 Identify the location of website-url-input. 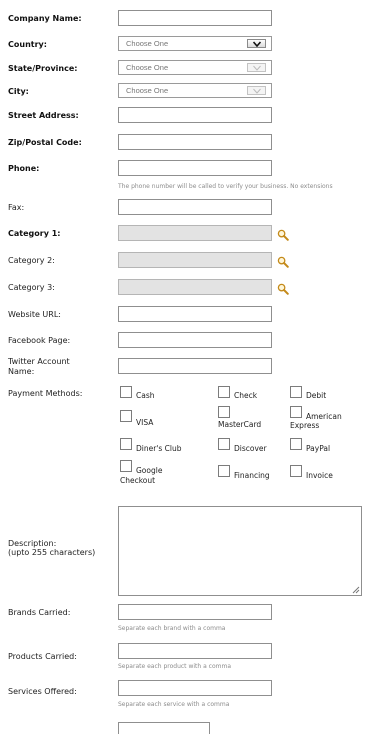
(195, 314).